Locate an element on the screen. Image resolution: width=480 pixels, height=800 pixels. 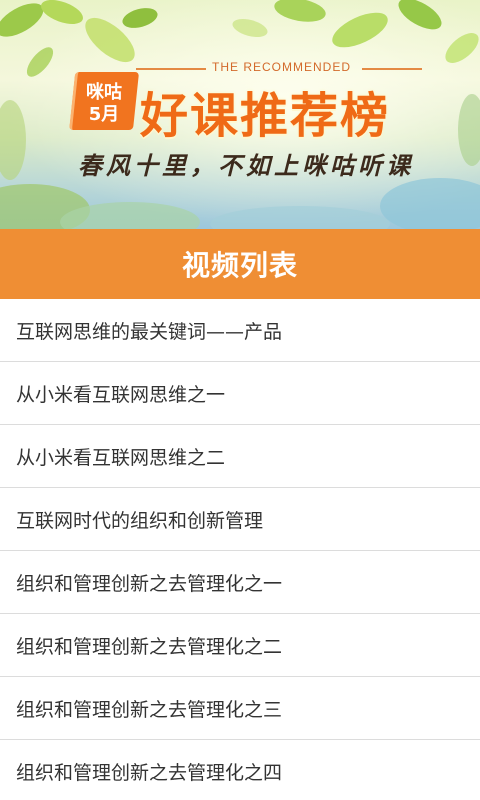
video-title: 组织和管理创新之去管理化之一 is located at coordinates (149, 583).